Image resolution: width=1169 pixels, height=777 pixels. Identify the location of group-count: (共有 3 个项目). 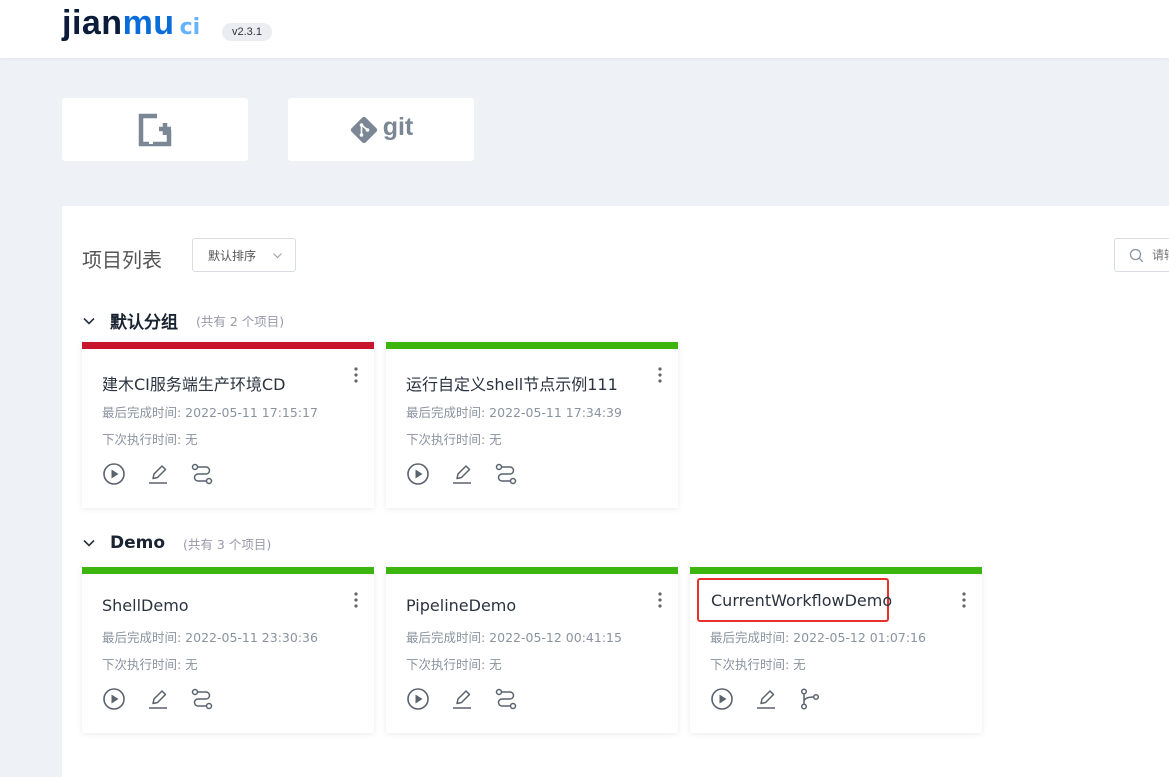
(227, 544).